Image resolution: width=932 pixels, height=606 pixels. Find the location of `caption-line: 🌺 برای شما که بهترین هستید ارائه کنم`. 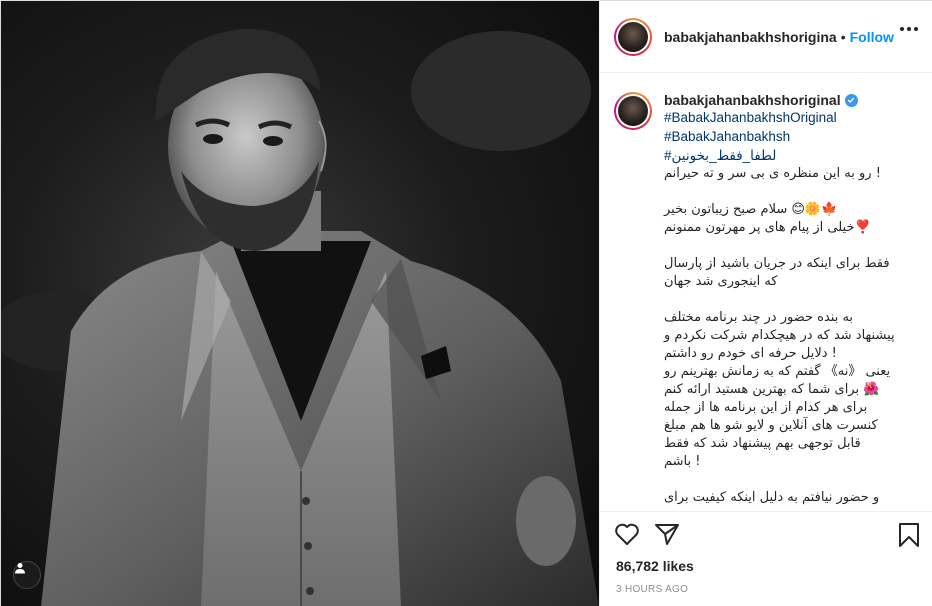

caption-line: 🌺 برای شما که بهترین هستید ارائه کنم is located at coordinates (772, 389).